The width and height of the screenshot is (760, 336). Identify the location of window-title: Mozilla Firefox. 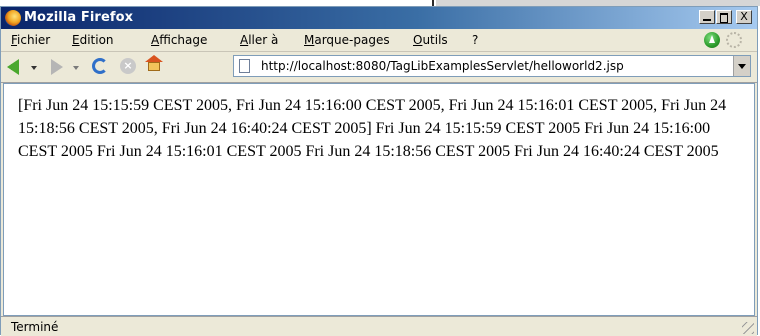
(79, 17).